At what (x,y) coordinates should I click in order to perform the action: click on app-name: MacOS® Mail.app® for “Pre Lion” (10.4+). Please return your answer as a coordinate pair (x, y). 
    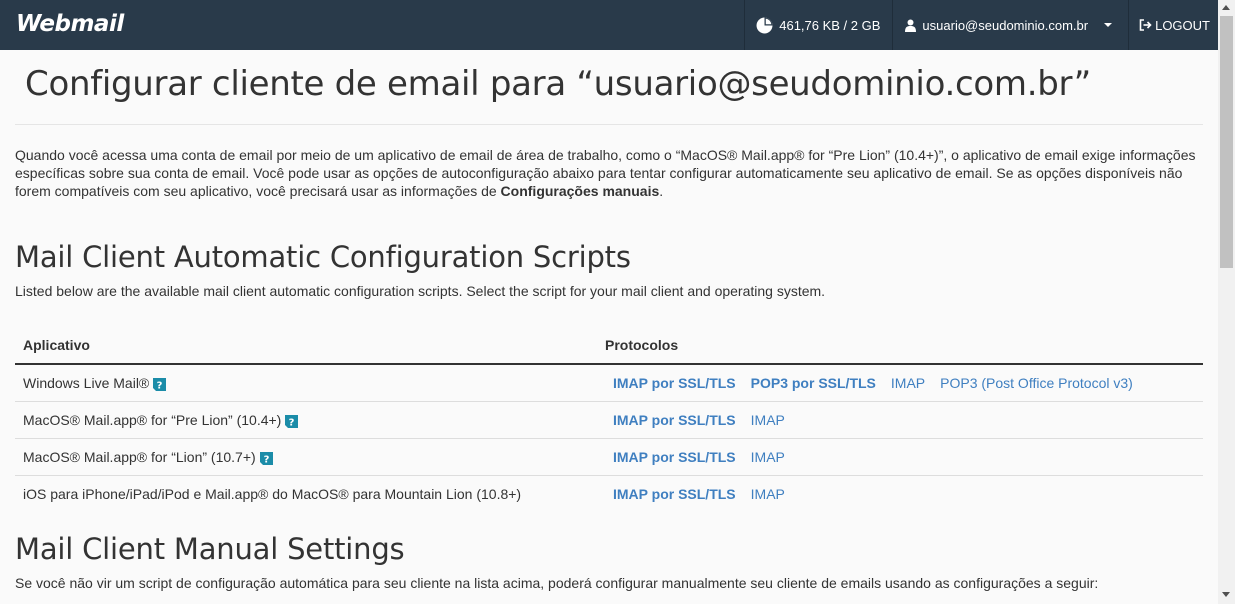
    Looking at the image, I should click on (152, 420).